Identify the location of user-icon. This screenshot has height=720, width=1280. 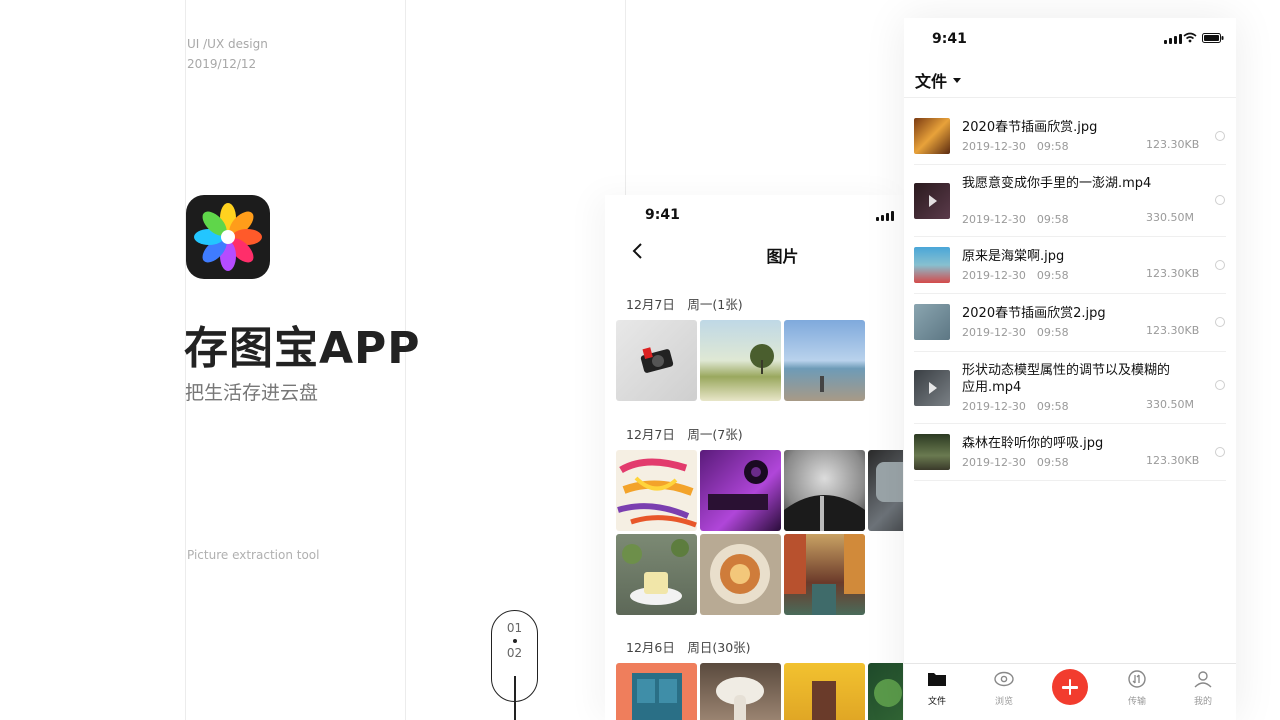
(1203, 679).